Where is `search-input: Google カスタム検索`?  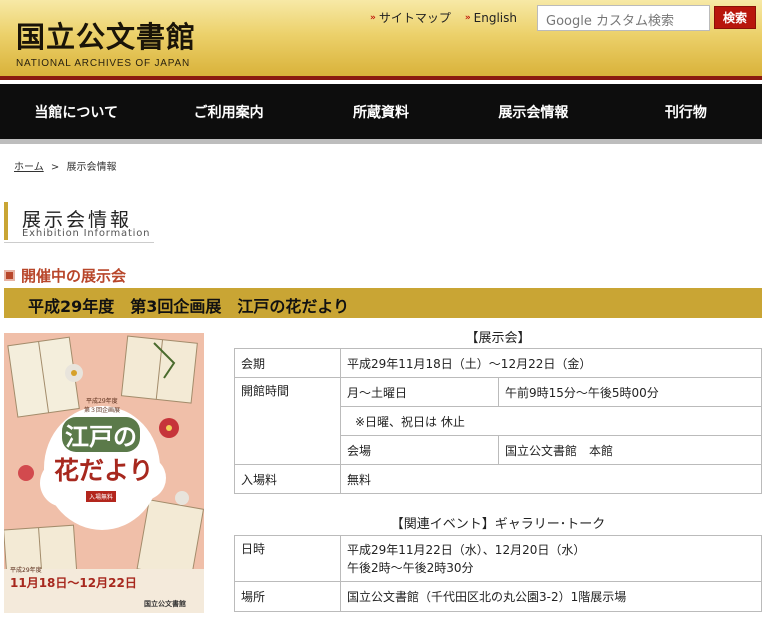 search-input: Google カスタム検索 is located at coordinates (623, 18).